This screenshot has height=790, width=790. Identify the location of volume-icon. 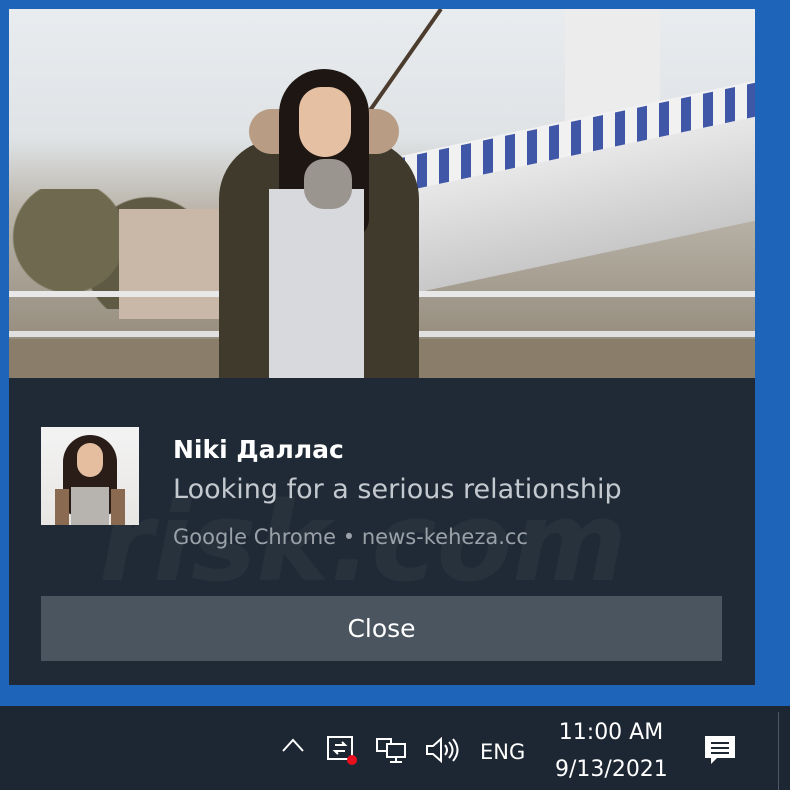
(442, 750).